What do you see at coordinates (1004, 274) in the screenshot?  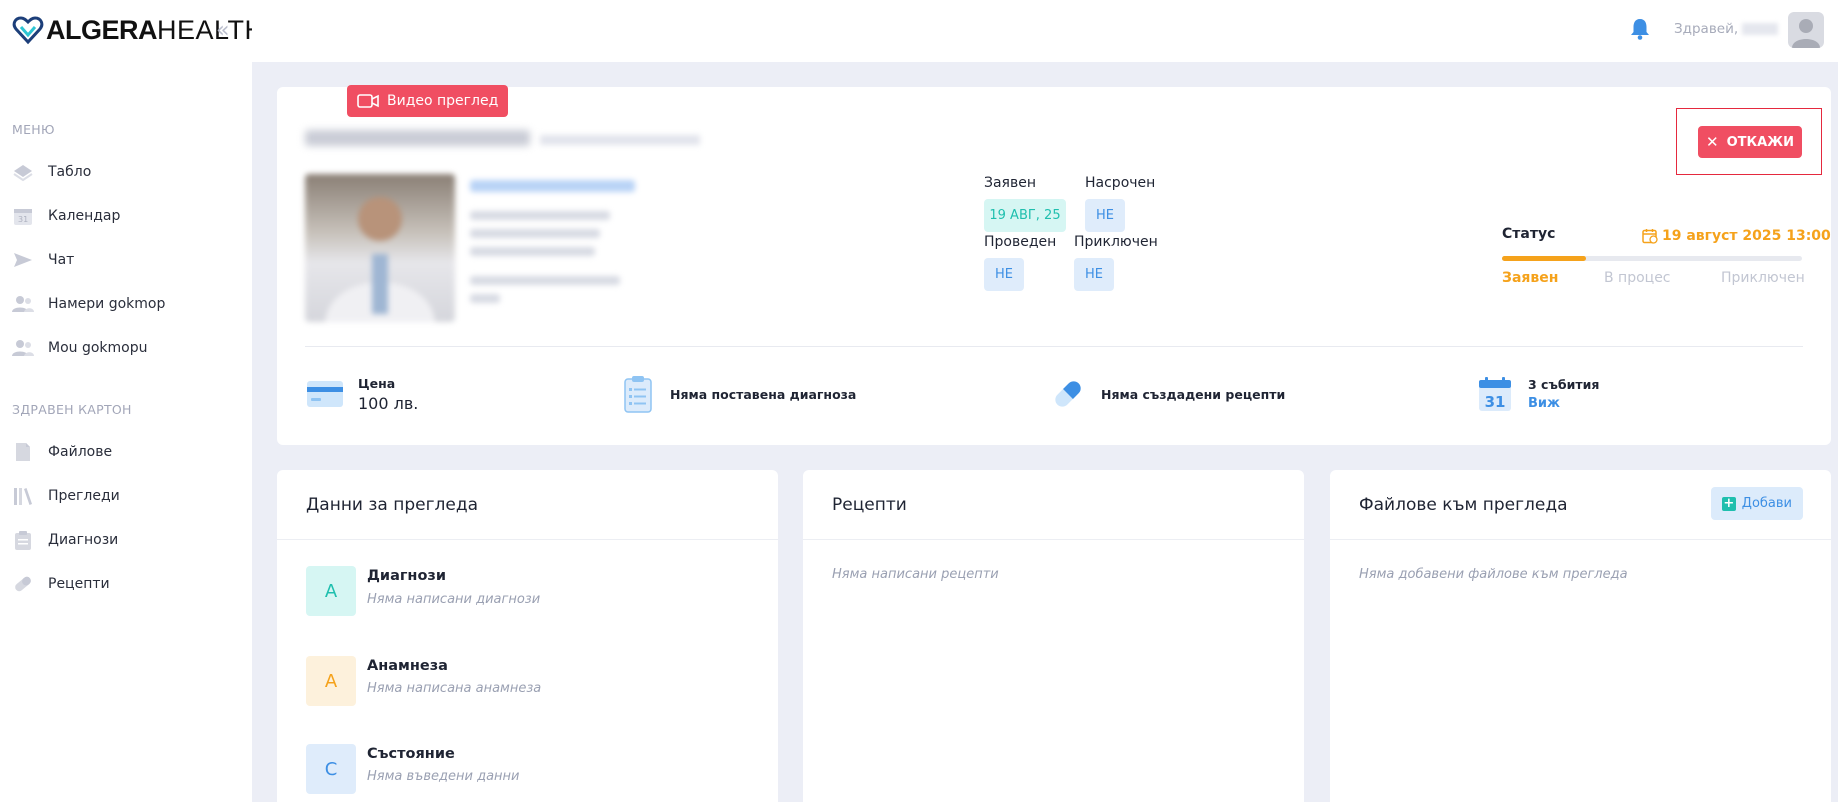 I see `conducted-badge: НЕ` at bounding box center [1004, 274].